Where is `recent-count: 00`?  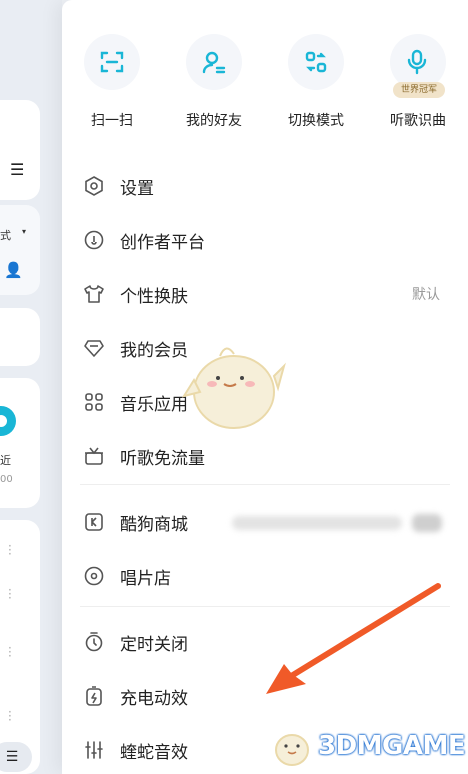 recent-count: 00 is located at coordinates (6, 479).